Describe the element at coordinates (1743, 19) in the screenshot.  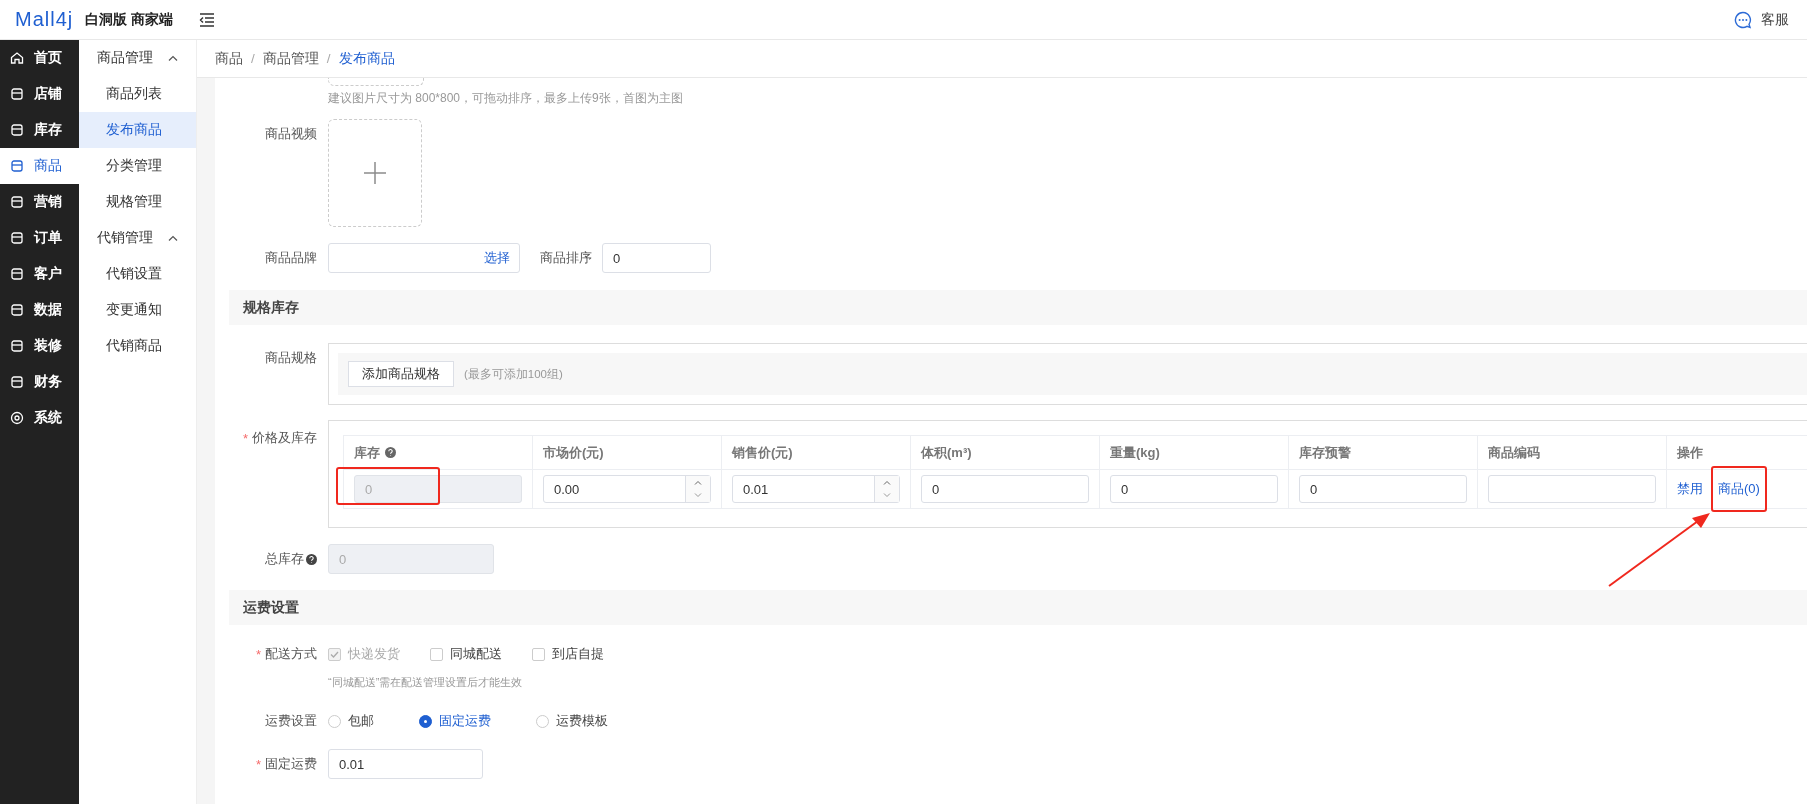
I see `chat-icon` at that location.